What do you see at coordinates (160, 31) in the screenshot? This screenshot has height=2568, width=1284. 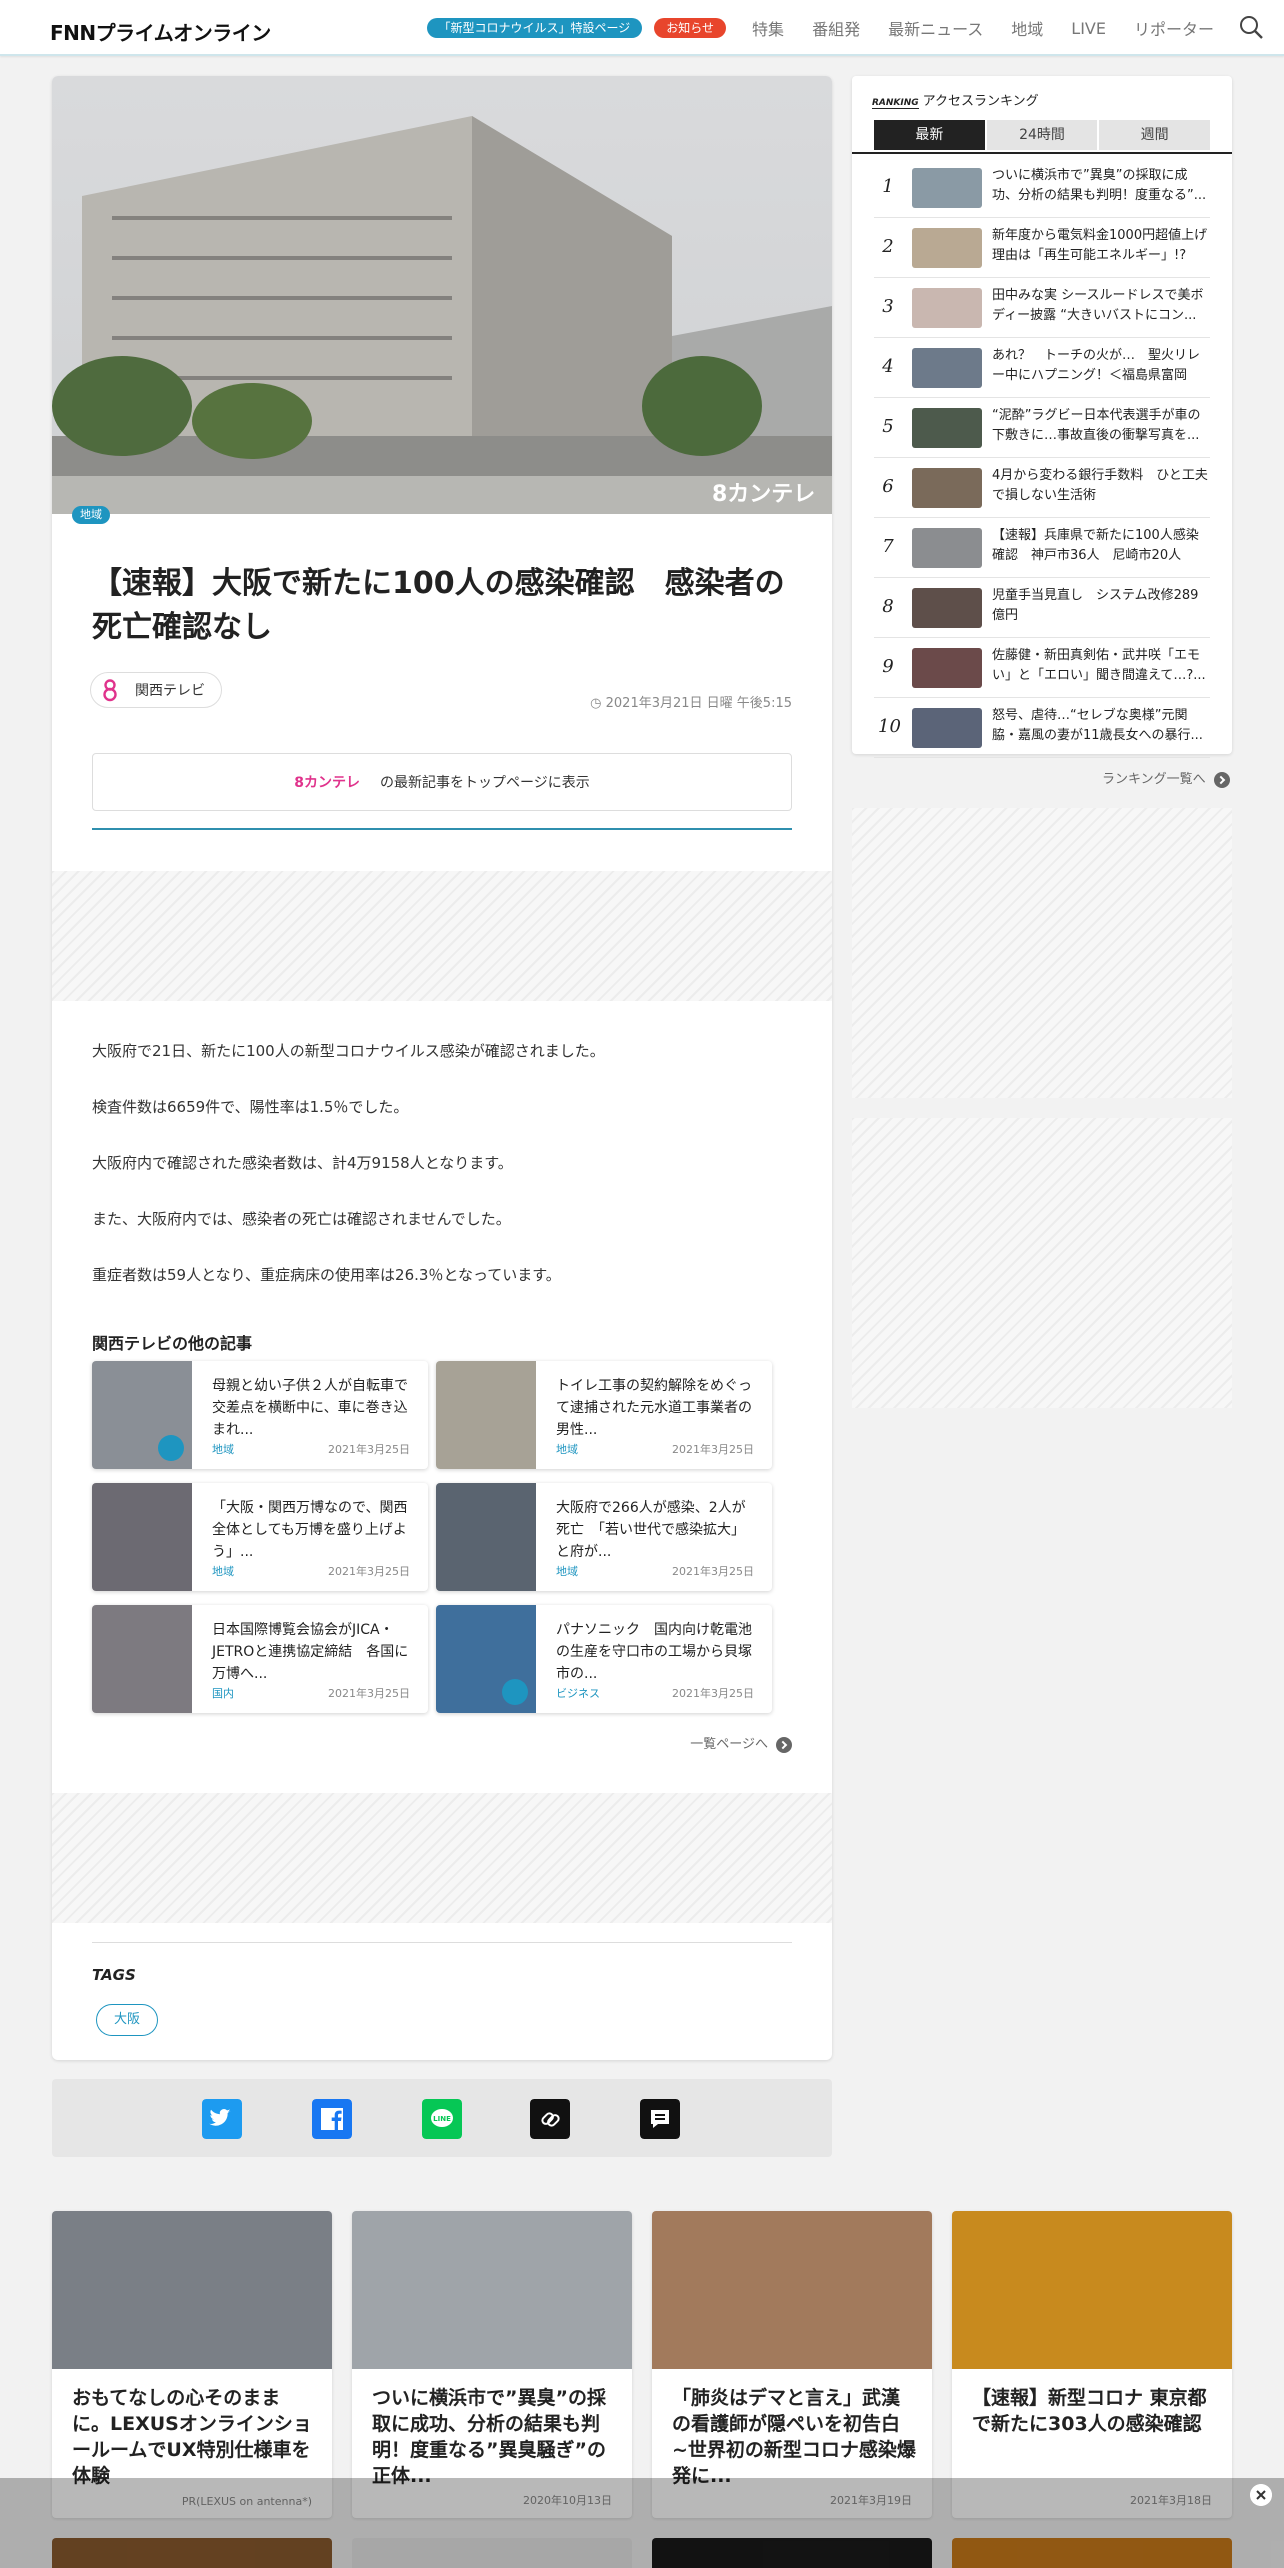 I see `site-logo: FNNプライムオンライン` at bounding box center [160, 31].